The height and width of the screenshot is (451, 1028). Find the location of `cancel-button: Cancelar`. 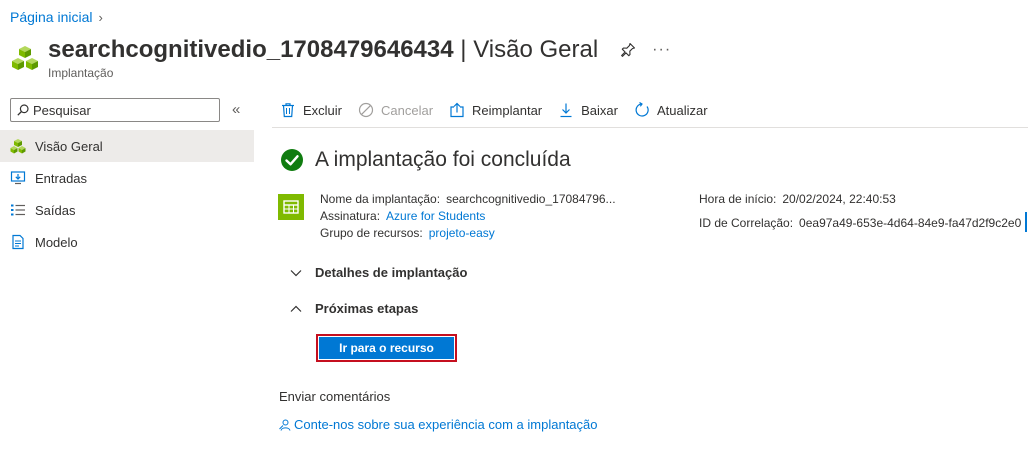

cancel-button: Cancelar is located at coordinates (395, 110).